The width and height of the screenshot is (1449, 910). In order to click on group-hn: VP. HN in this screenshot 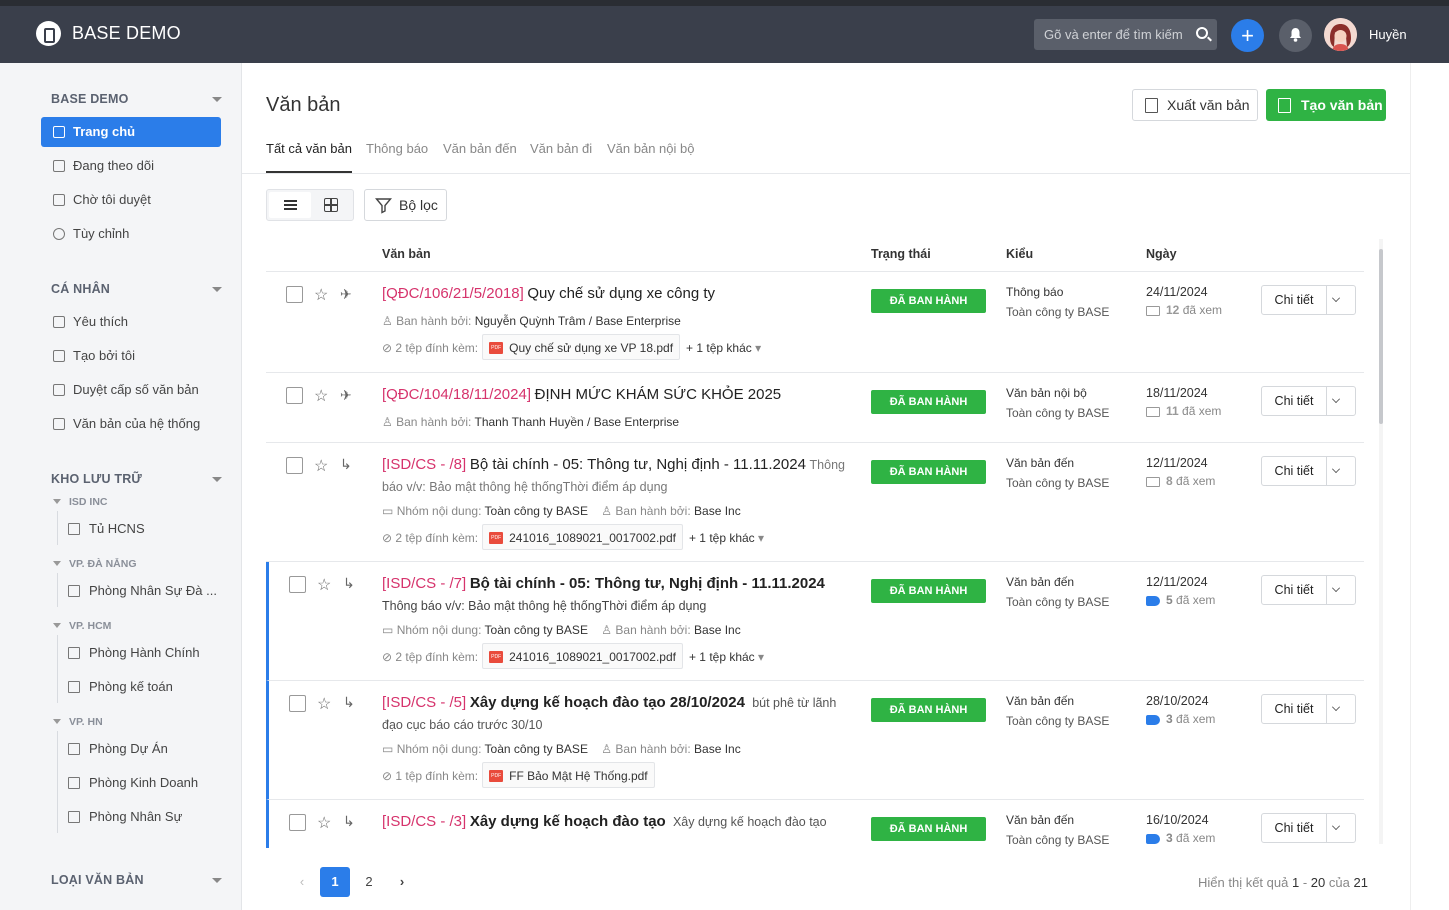, I will do `click(86, 722)`.